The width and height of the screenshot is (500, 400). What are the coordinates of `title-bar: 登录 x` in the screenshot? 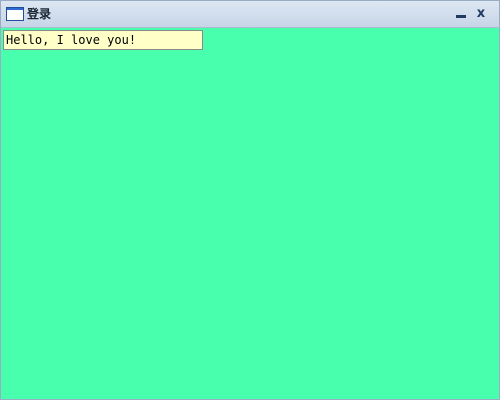 It's located at (250, 14).